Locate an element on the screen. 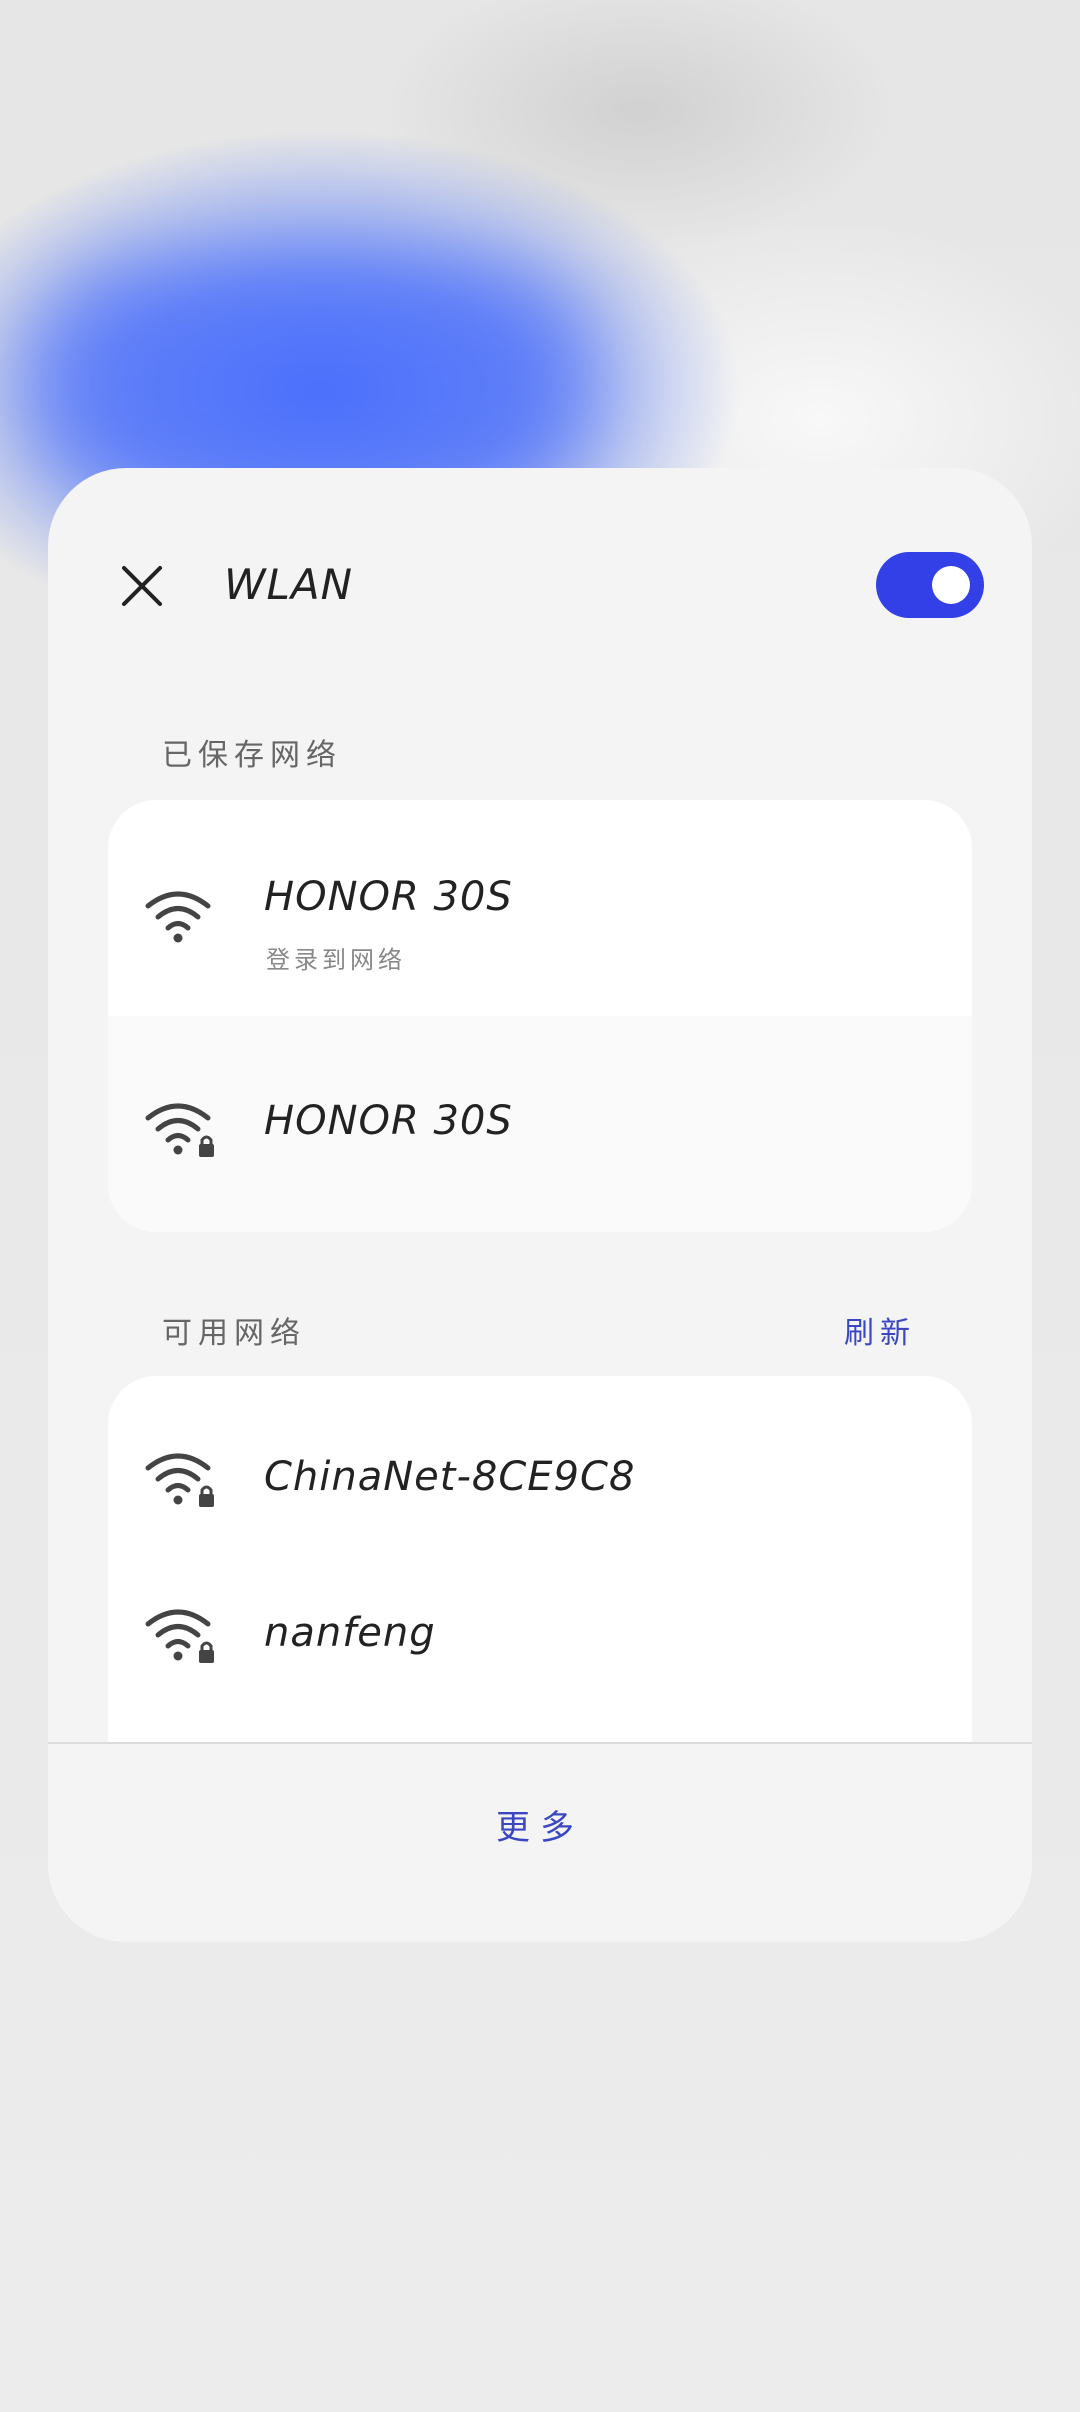  panel-header: WLAN is located at coordinates (540, 553).